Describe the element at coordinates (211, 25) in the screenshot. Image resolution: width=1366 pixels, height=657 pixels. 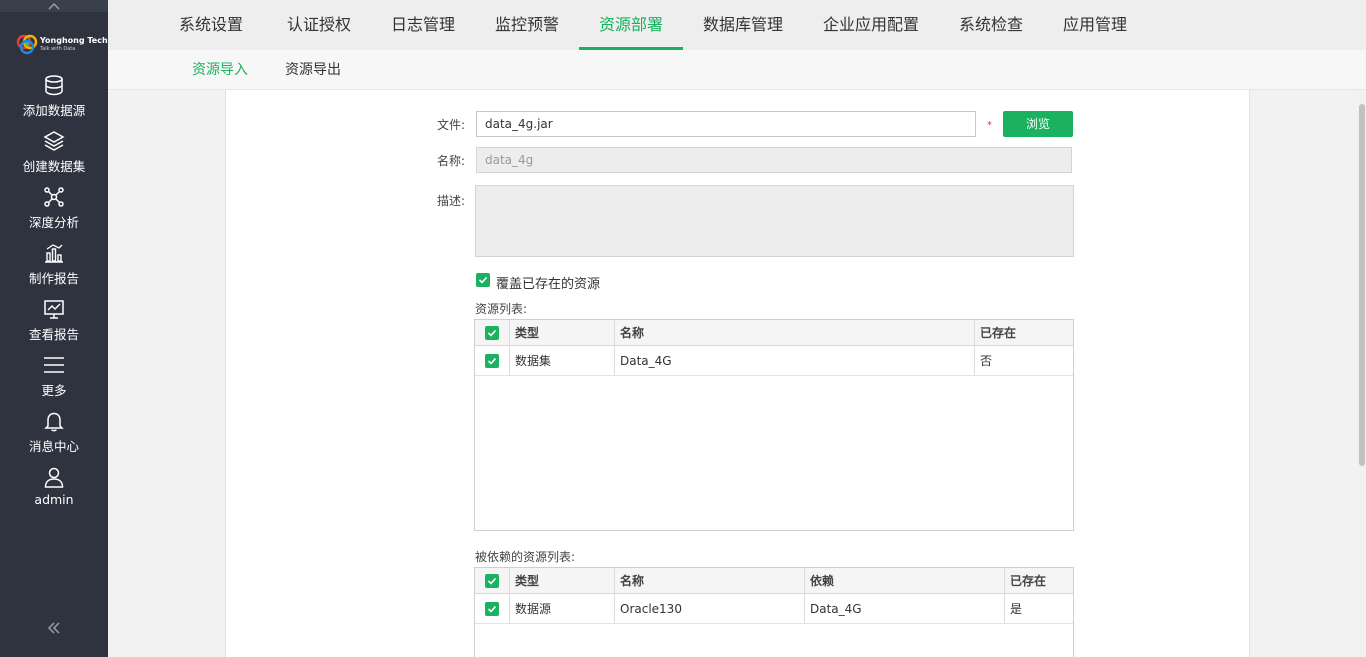
I see `tab-system-settings: 系统设置` at that location.